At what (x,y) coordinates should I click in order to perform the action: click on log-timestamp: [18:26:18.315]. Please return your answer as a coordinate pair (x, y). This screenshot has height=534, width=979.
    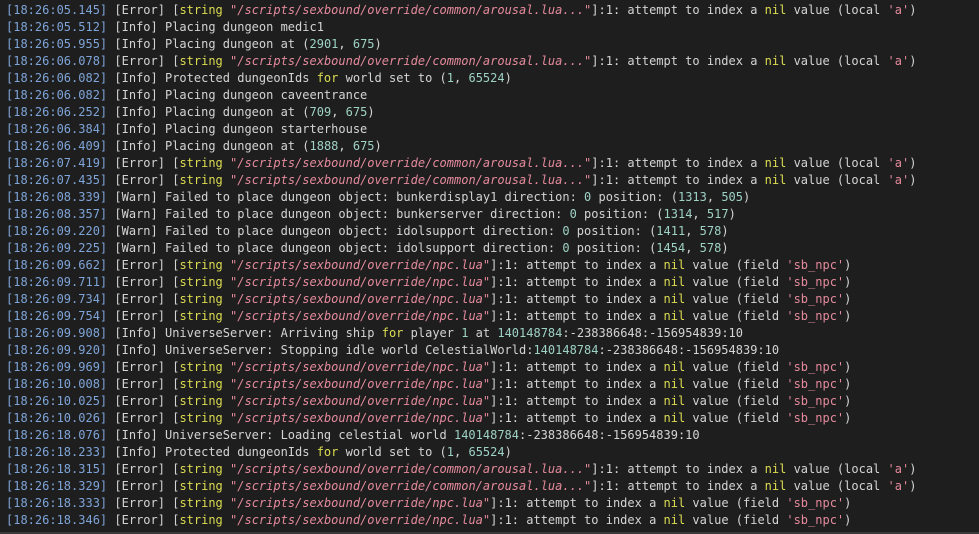
    Looking at the image, I should click on (57, 469).